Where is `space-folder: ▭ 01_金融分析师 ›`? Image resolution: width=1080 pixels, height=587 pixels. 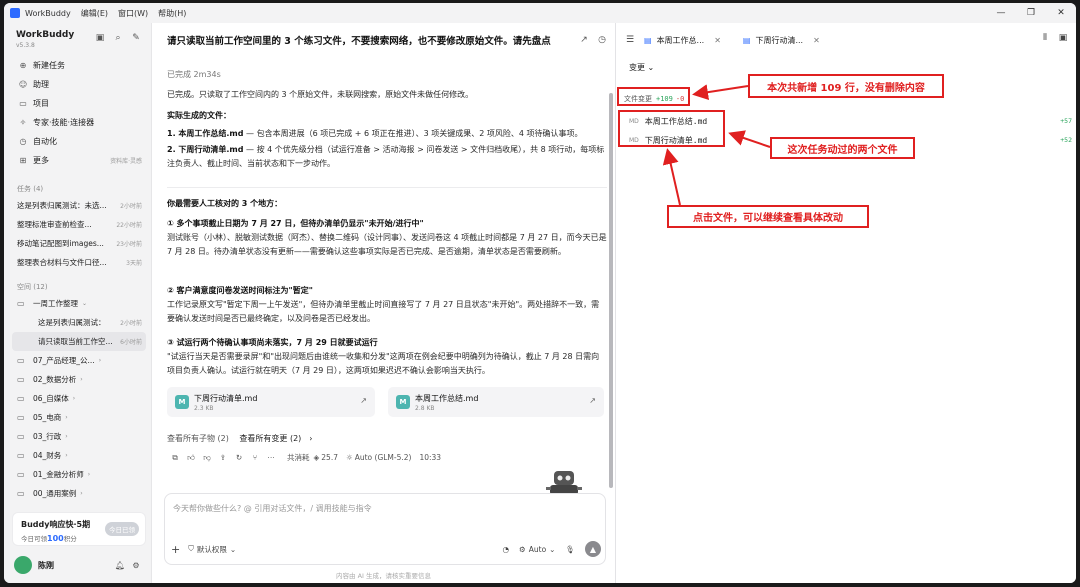 space-folder: ▭ 01_金融分析师 › is located at coordinates (79, 474).